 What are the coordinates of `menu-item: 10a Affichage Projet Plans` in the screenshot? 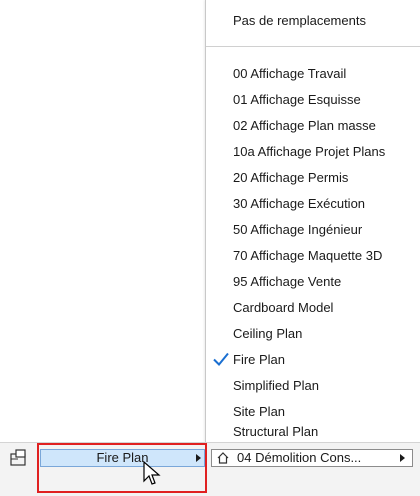 It's located at (313, 151).